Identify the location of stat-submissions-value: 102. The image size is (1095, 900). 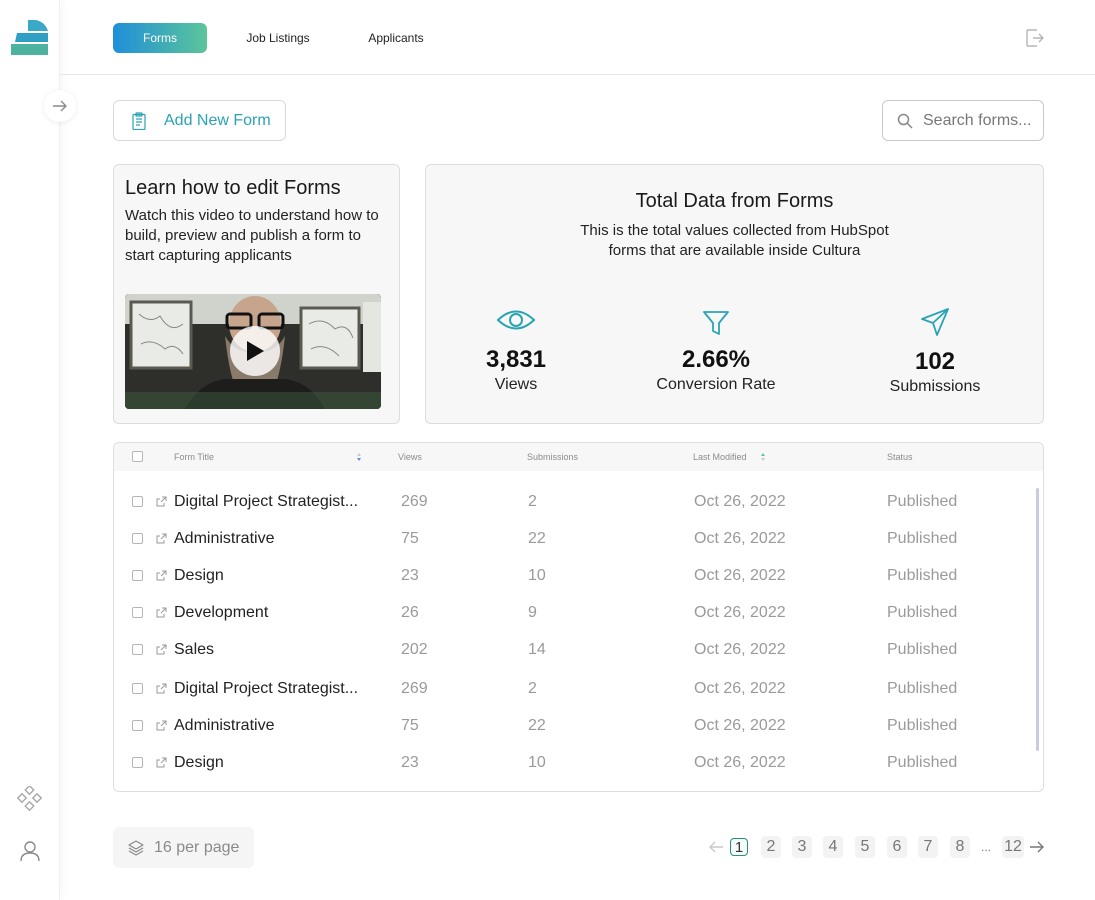
(935, 361).